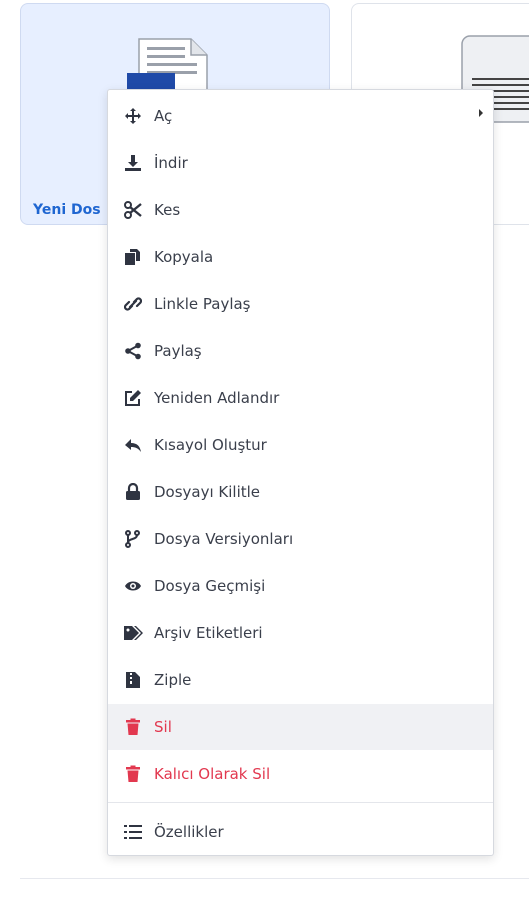 The width and height of the screenshot is (529, 912). What do you see at coordinates (133, 304) in the screenshot?
I see `link-icon` at bounding box center [133, 304].